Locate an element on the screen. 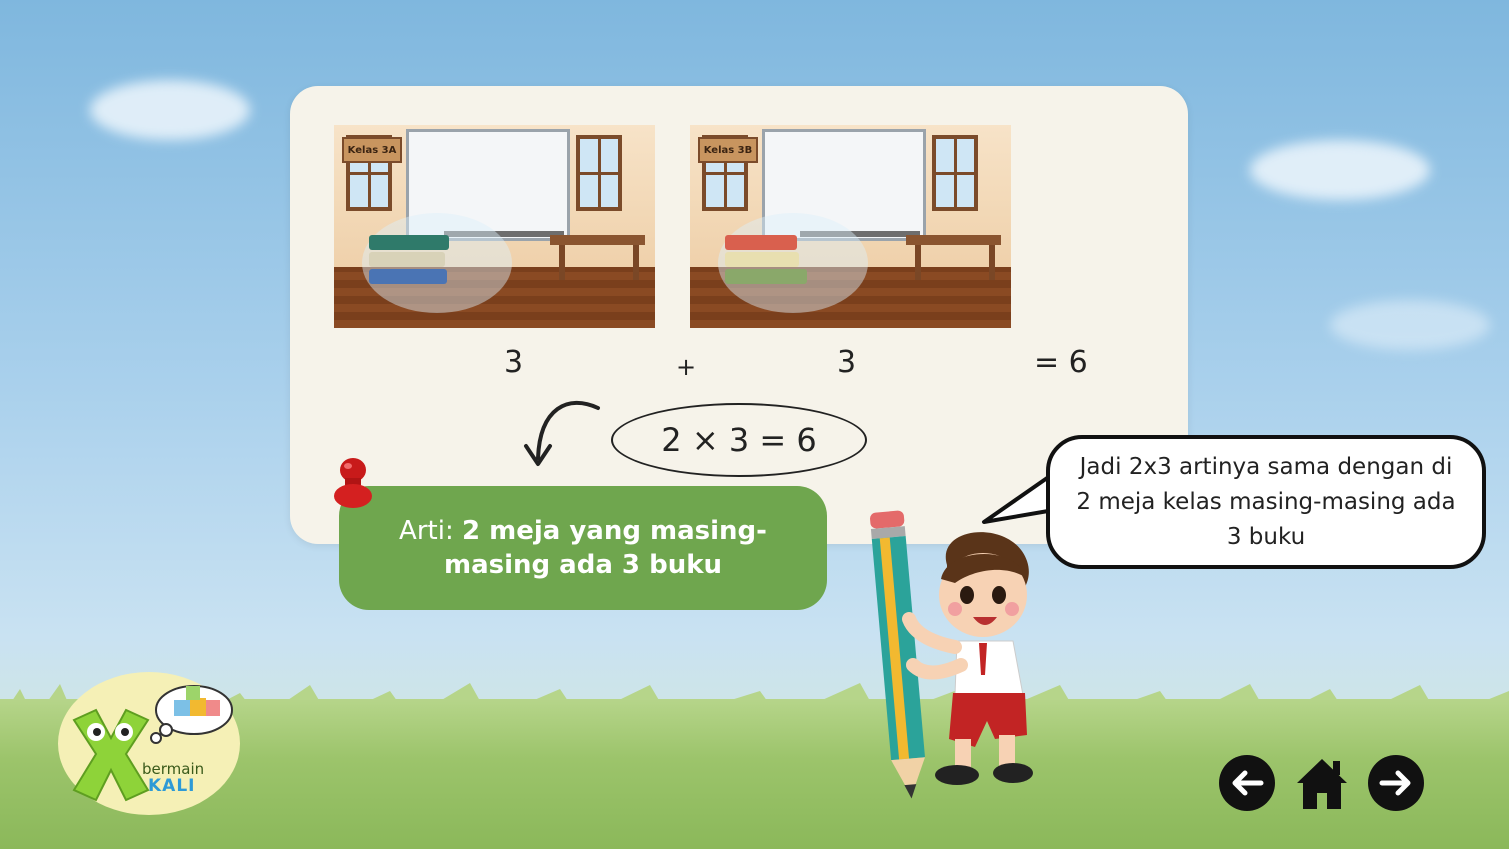 This screenshot has width=1509, height=849. push-pin-icon is located at coordinates (353, 483).